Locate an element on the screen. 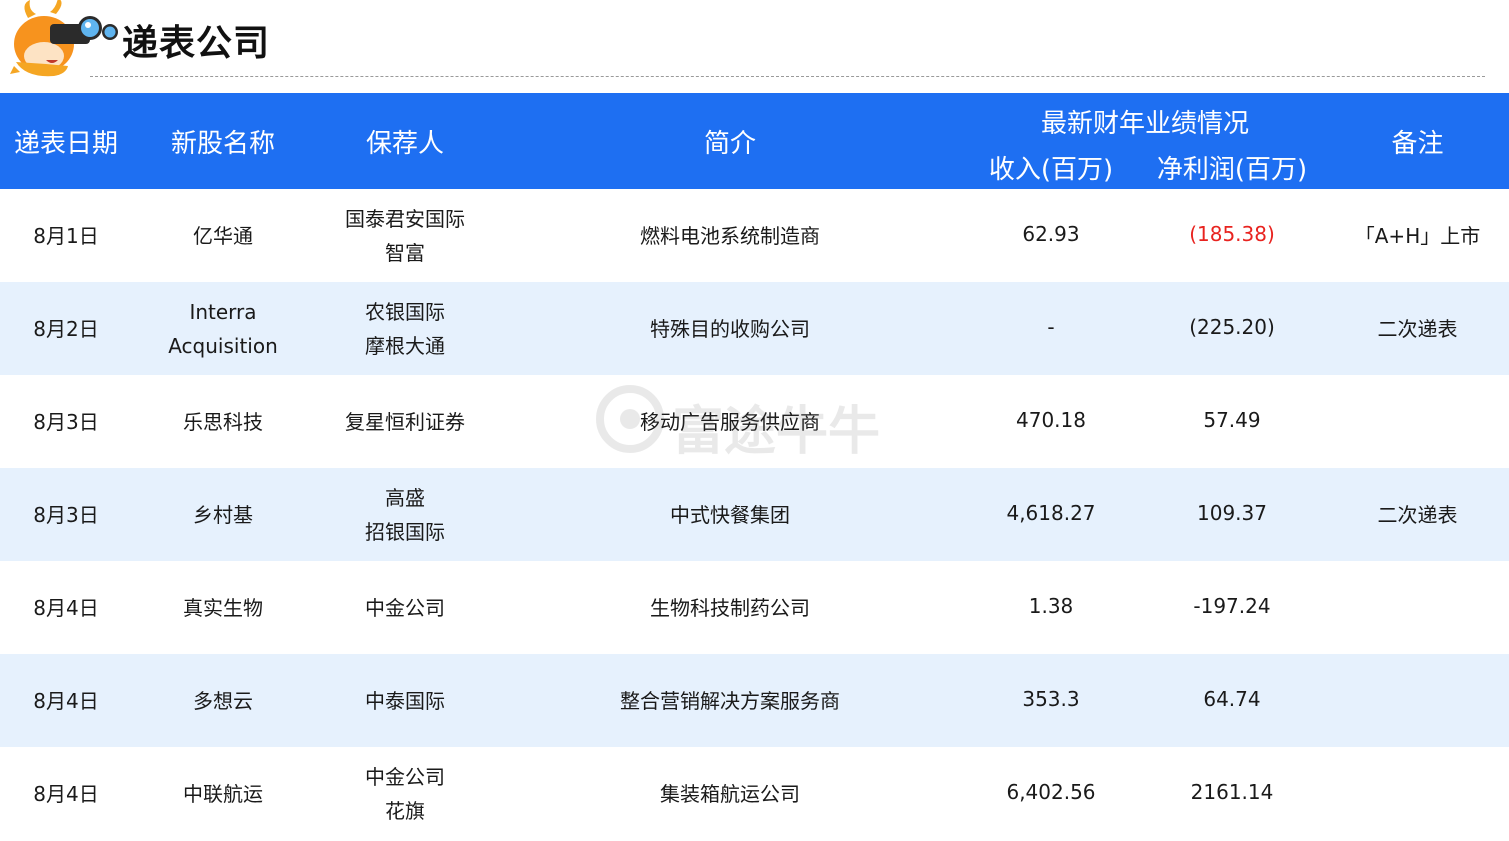 The width and height of the screenshot is (1509, 841). header-revenue: 收入(百万) is located at coordinates (1051, 169).